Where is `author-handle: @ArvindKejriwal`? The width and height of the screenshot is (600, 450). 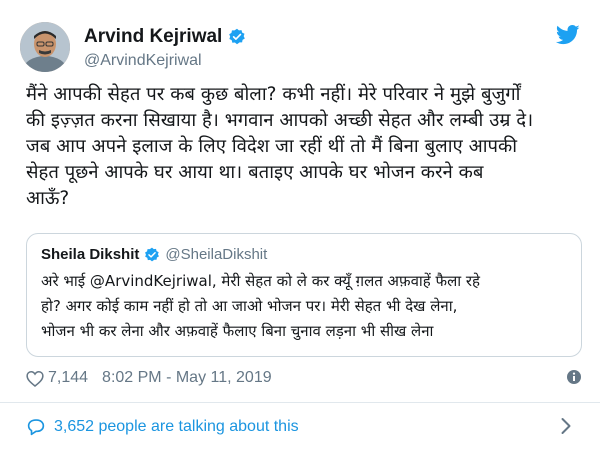
author-handle: @ArvindKejriwal is located at coordinates (165, 61).